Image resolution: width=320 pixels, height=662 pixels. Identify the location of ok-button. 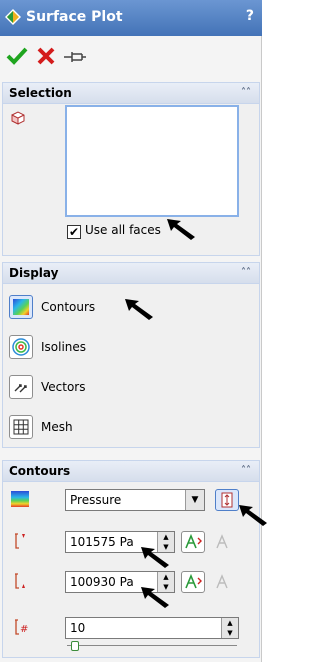
(17, 58).